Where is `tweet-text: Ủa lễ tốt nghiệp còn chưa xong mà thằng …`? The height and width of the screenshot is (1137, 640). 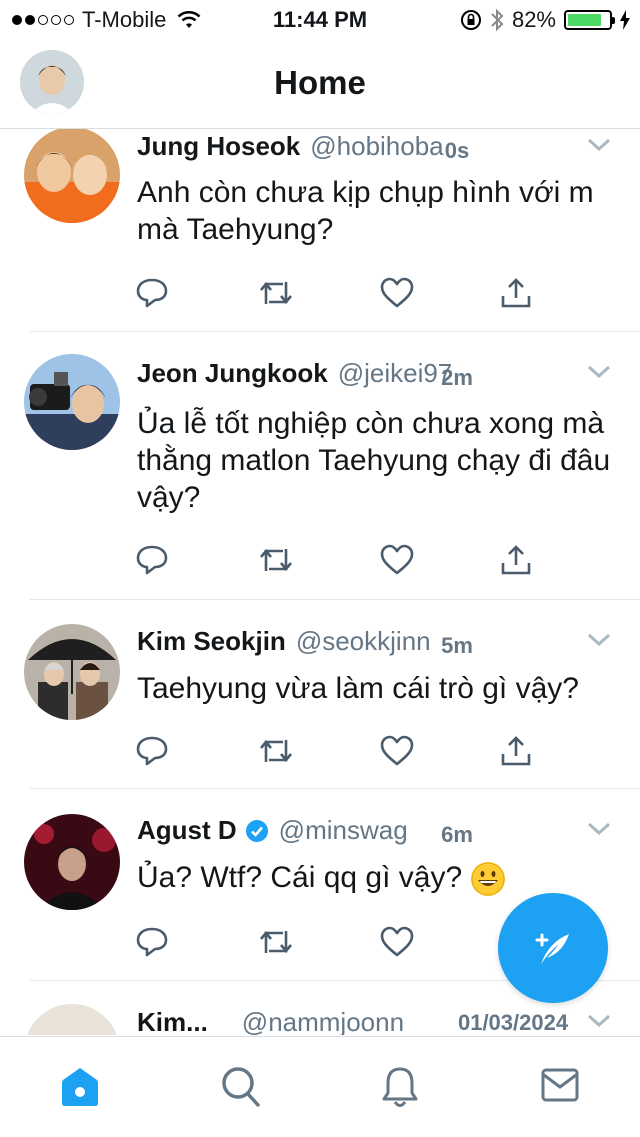
tweet-text: Ủa lễ tốt nghiệp còn chưa xong mà thằng … is located at coordinates (374, 460).